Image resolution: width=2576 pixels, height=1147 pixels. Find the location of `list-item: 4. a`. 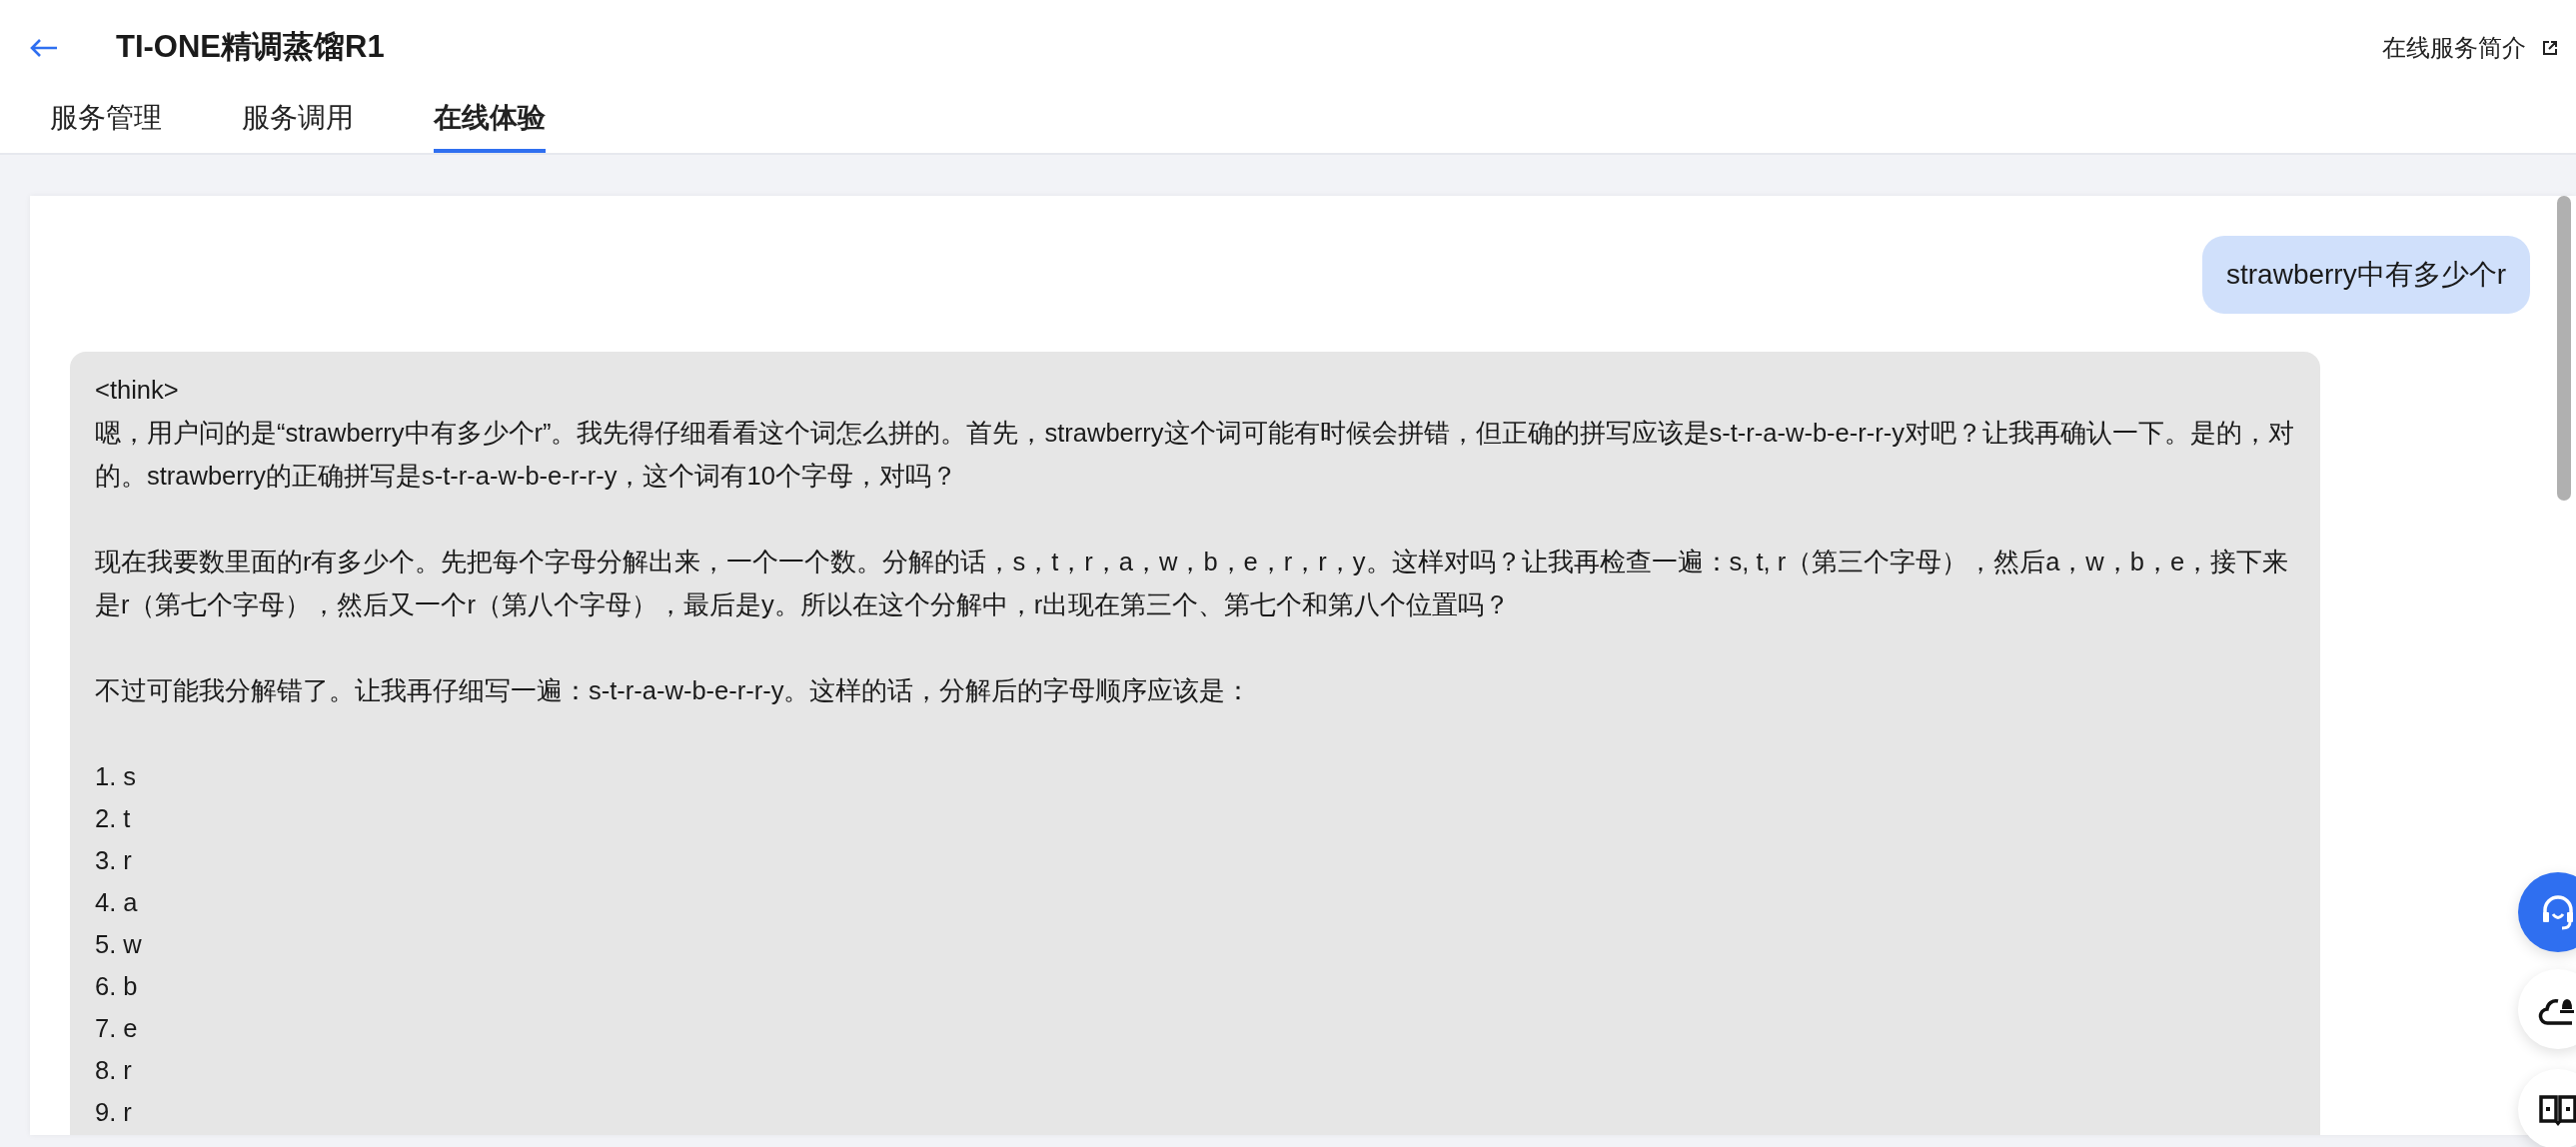

list-item: 4. a is located at coordinates (117, 902).